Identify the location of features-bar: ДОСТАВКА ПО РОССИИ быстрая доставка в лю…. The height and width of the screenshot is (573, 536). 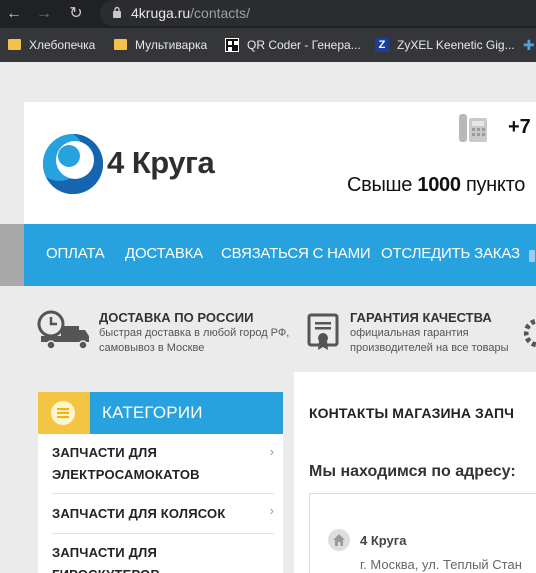
(280, 329).